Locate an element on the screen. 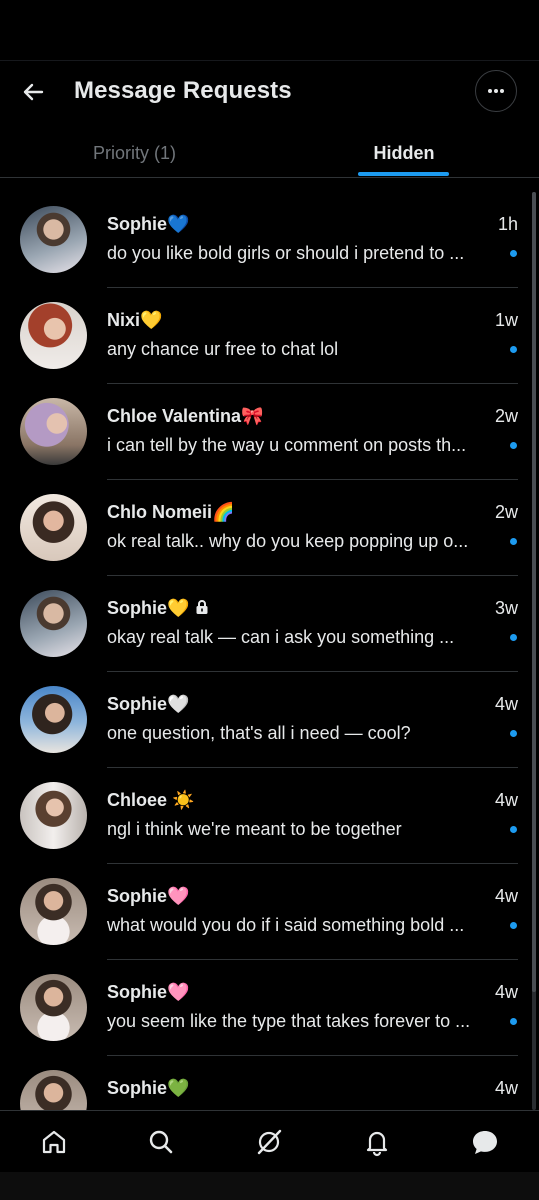 This screenshot has height=1200, width=539. tab-priority: Priority (1) is located at coordinates (134, 149).